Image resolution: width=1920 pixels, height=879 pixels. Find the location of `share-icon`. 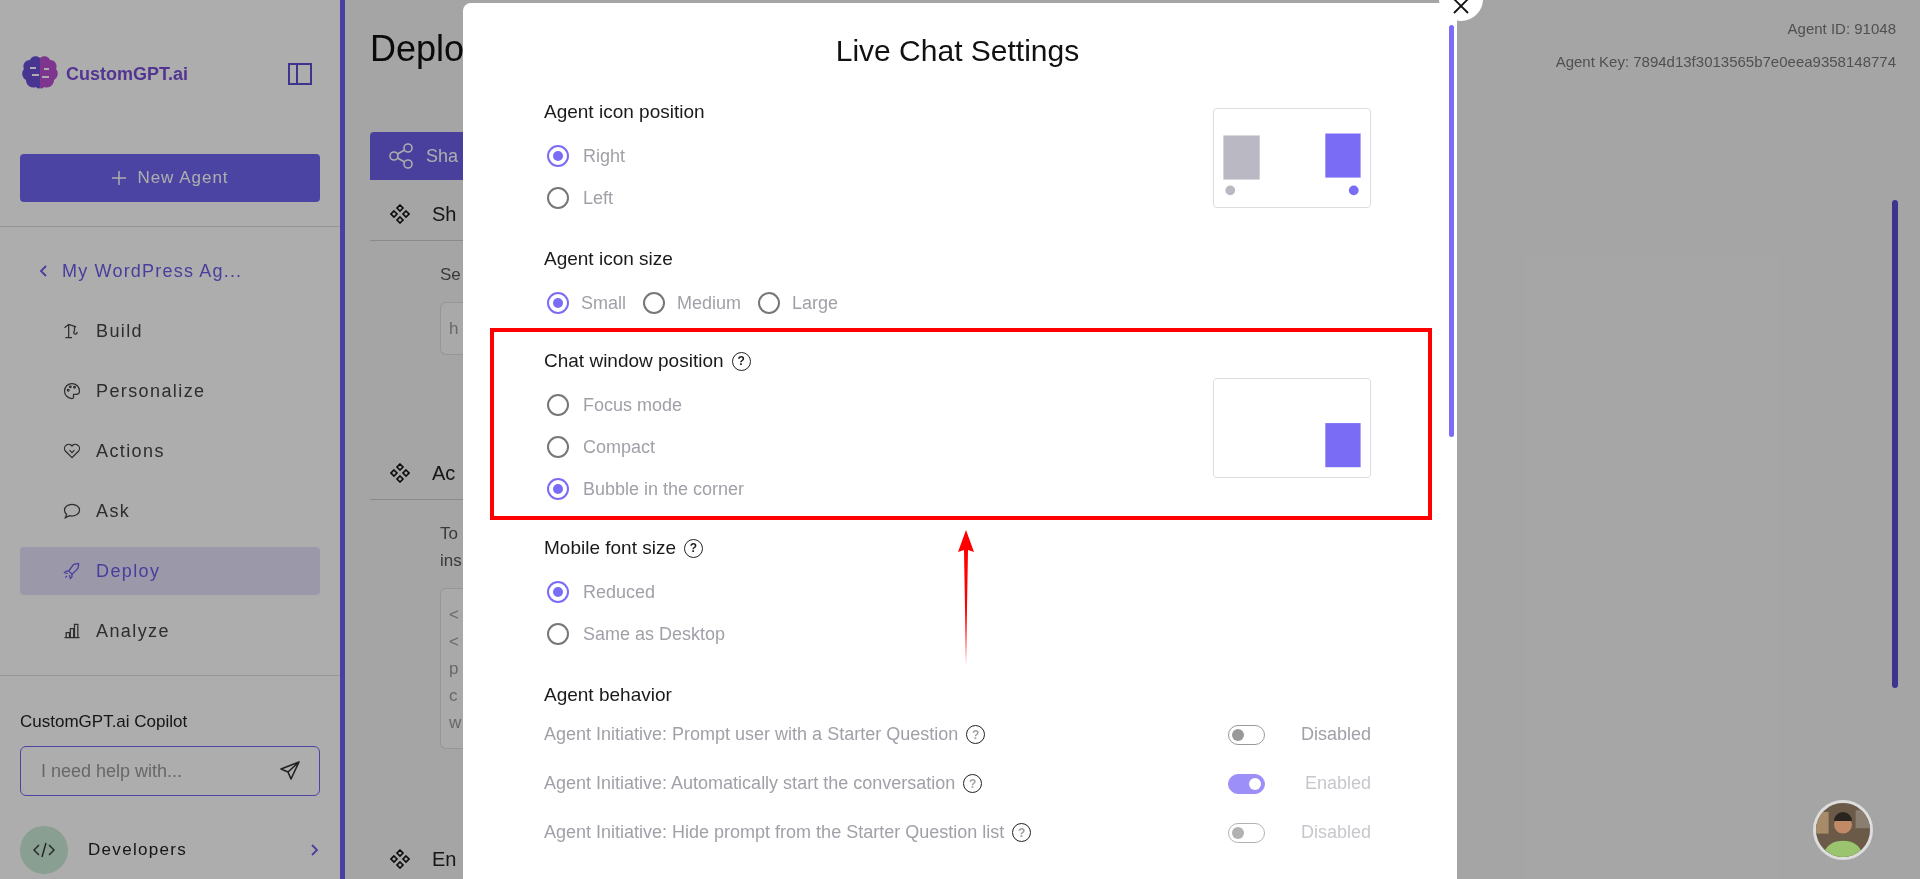

share-icon is located at coordinates (401, 156).